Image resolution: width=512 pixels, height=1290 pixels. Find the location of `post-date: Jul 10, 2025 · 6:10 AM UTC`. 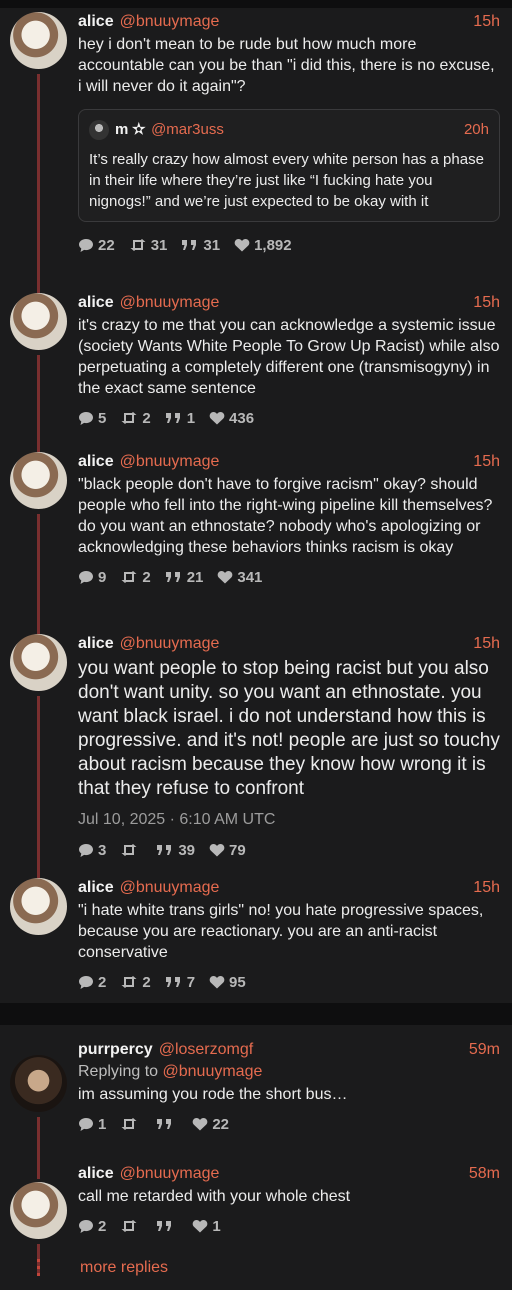

post-date: Jul 10, 2025 · 6:10 AM UTC is located at coordinates (289, 820).